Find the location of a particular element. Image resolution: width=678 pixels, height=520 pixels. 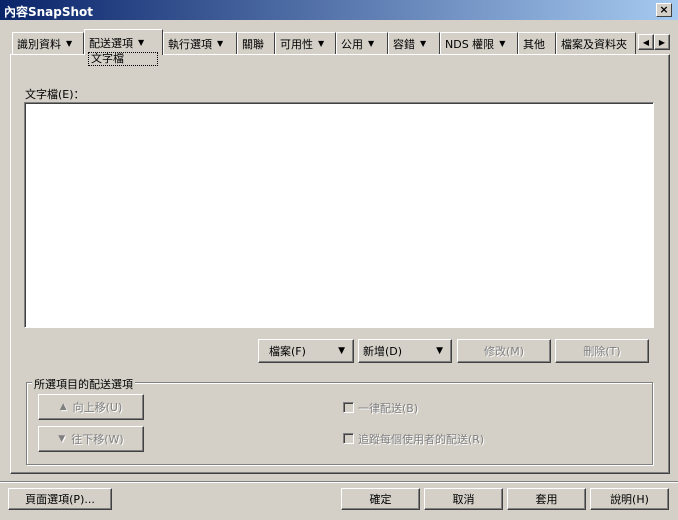

active-subpage-label: 文字檔 is located at coordinates (123, 59).